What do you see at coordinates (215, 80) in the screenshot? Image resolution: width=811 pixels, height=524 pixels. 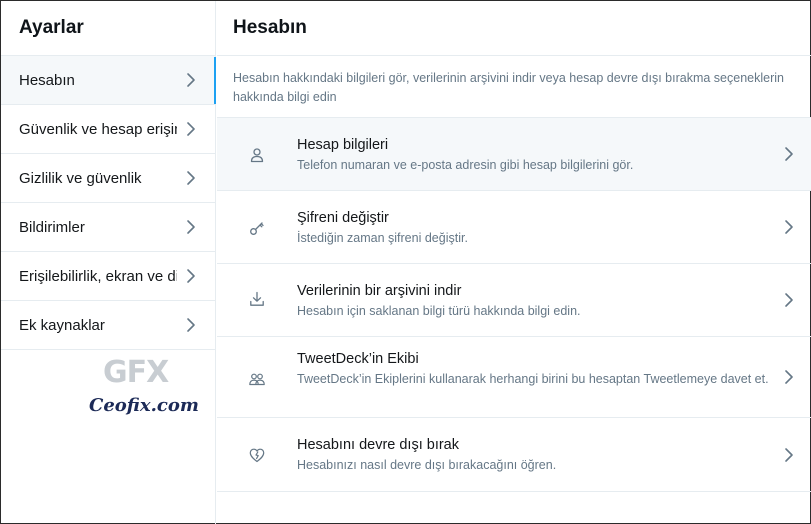 I see `active-indicator` at bounding box center [215, 80].